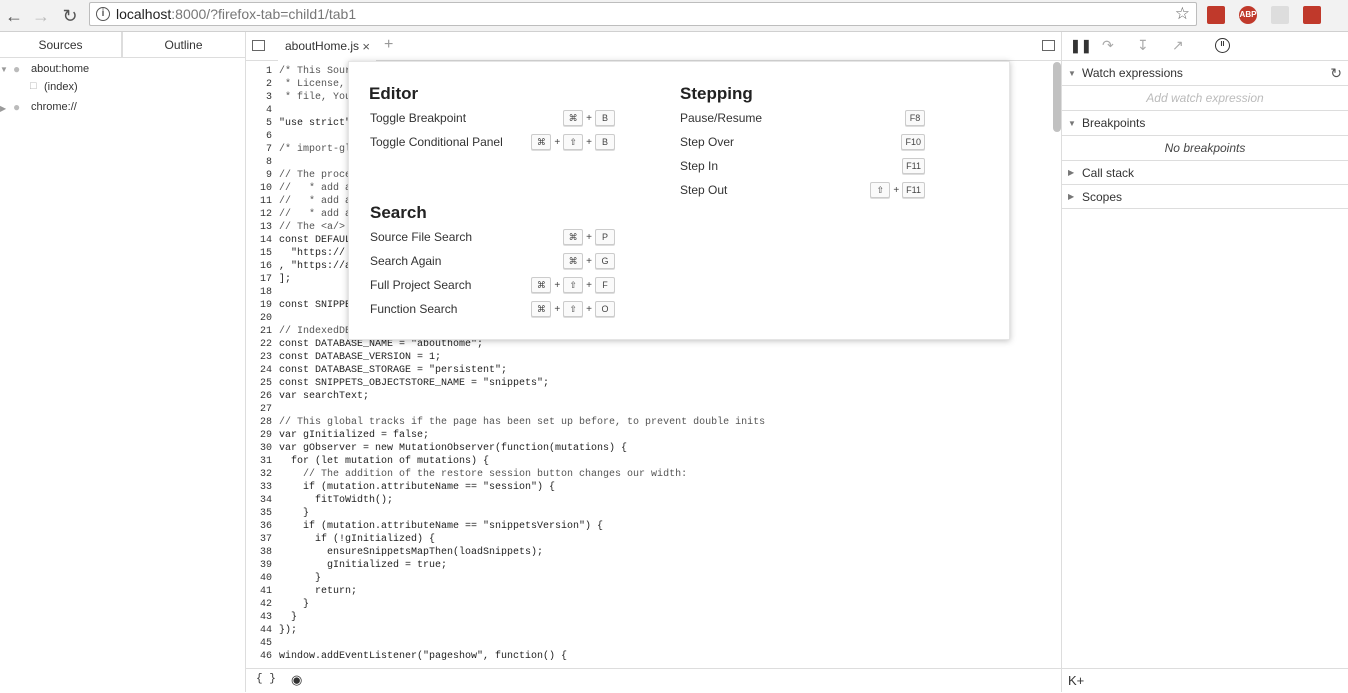 The width and height of the screenshot is (1348, 693). Describe the element at coordinates (259, 227) in the screenshot. I see `line-number: 13` at that location.